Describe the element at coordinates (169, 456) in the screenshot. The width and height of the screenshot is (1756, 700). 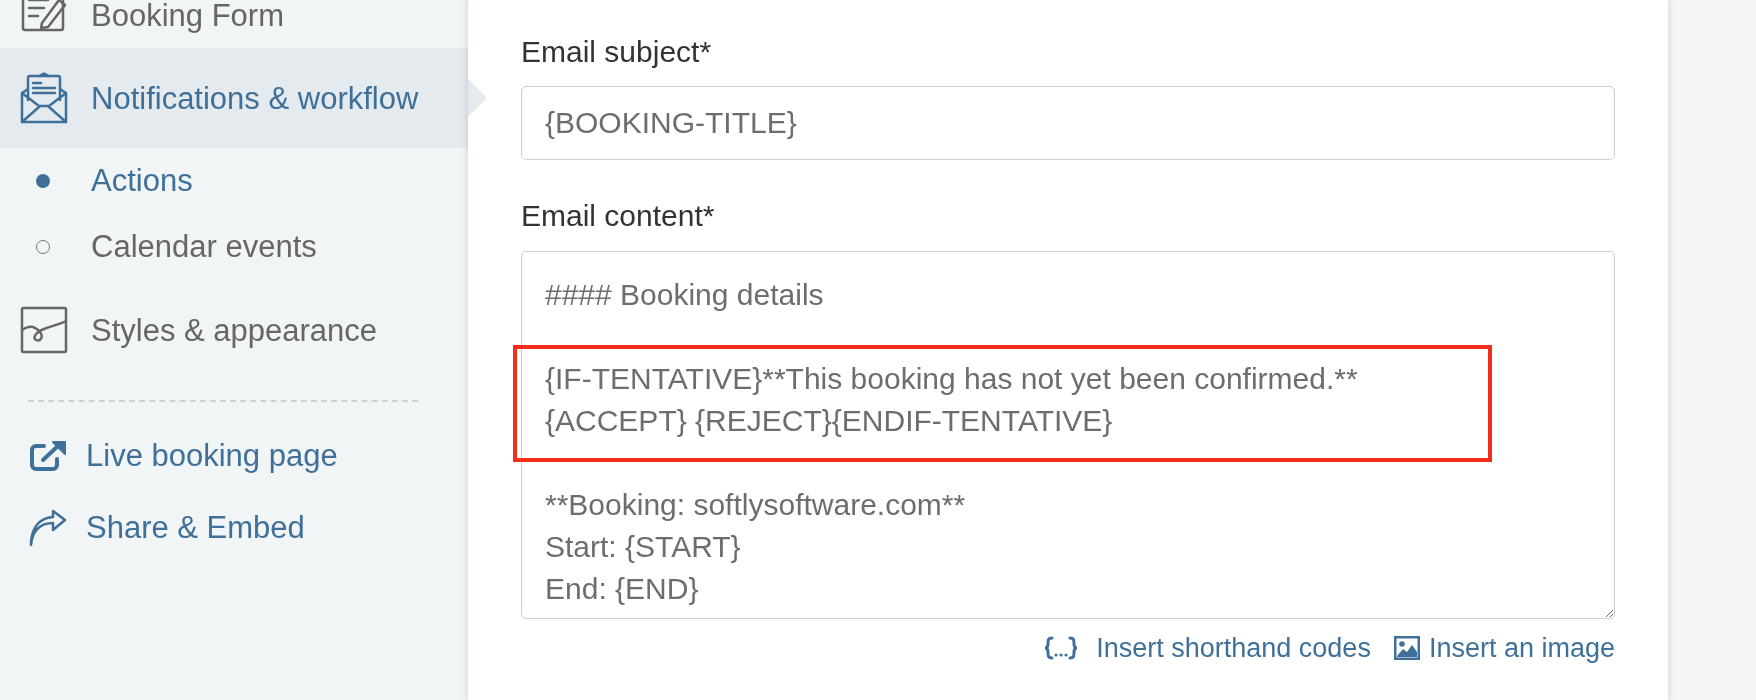
I see `sidebar-link: Live booking page` at that location.